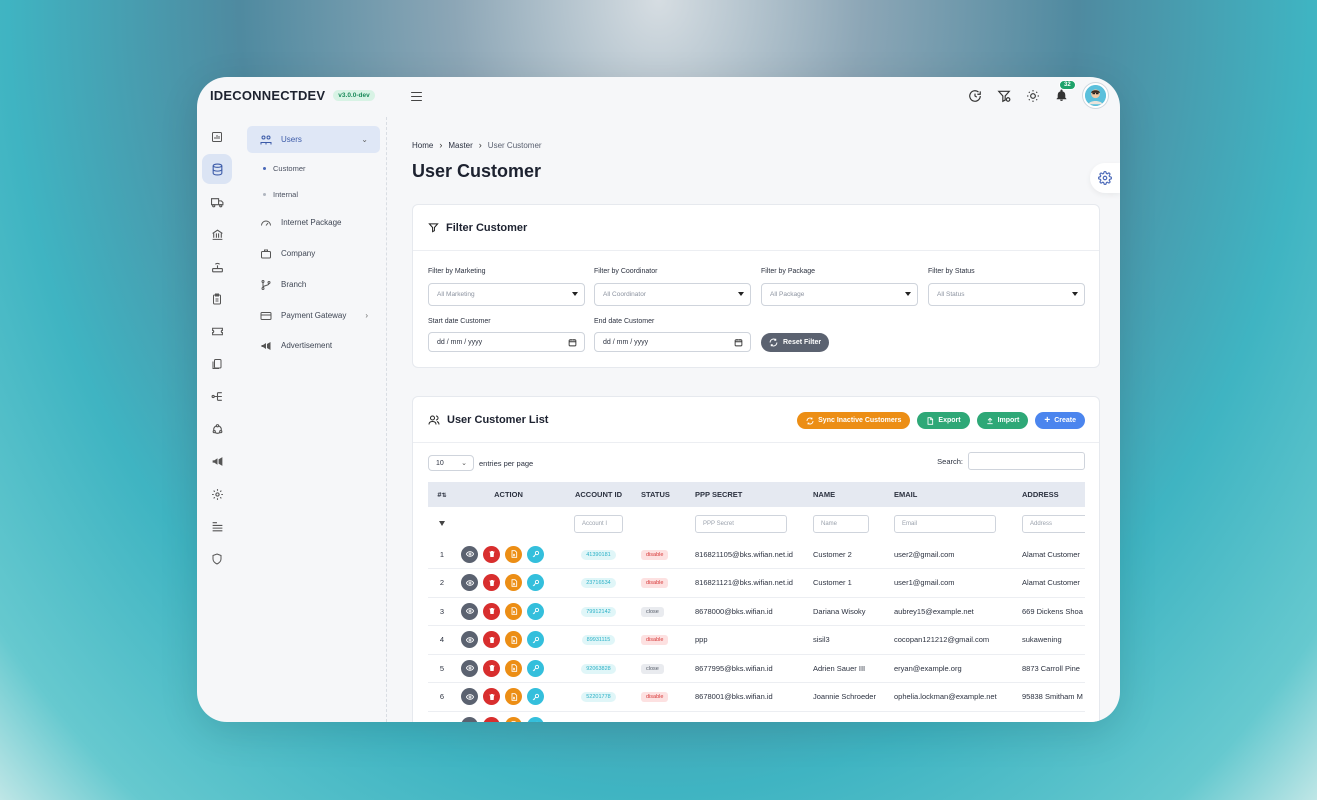 Image resolution: width=1317 pixels, height=800 pixels. What do you see at coordinates (217, 202) in the screenshot?
I see `truck-icon` at bounding box center [217, 202].